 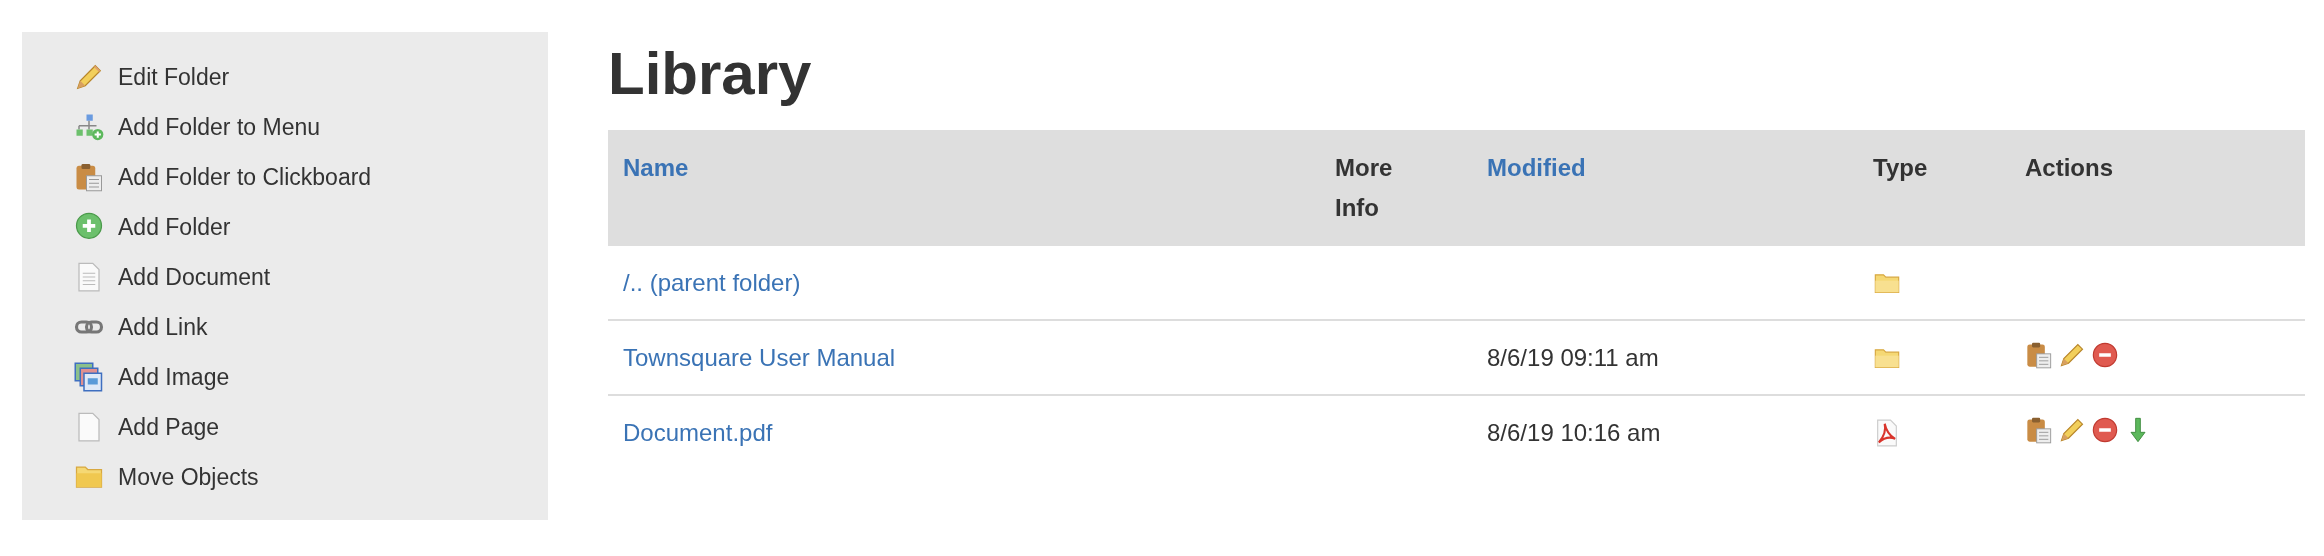 I want to click on sidebar-link: Add Image, so click(x=152, y=377).